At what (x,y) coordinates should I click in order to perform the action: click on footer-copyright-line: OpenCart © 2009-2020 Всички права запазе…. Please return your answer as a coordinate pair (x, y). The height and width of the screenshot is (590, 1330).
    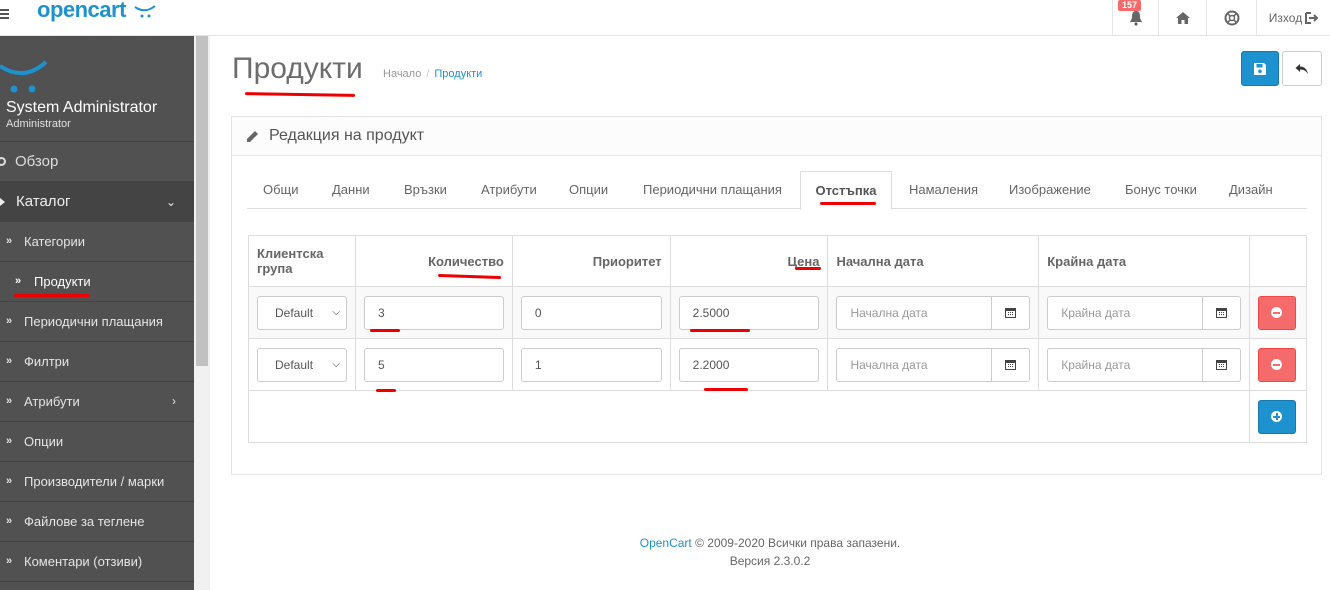
    Looking at the image, I should click on (770, 543).